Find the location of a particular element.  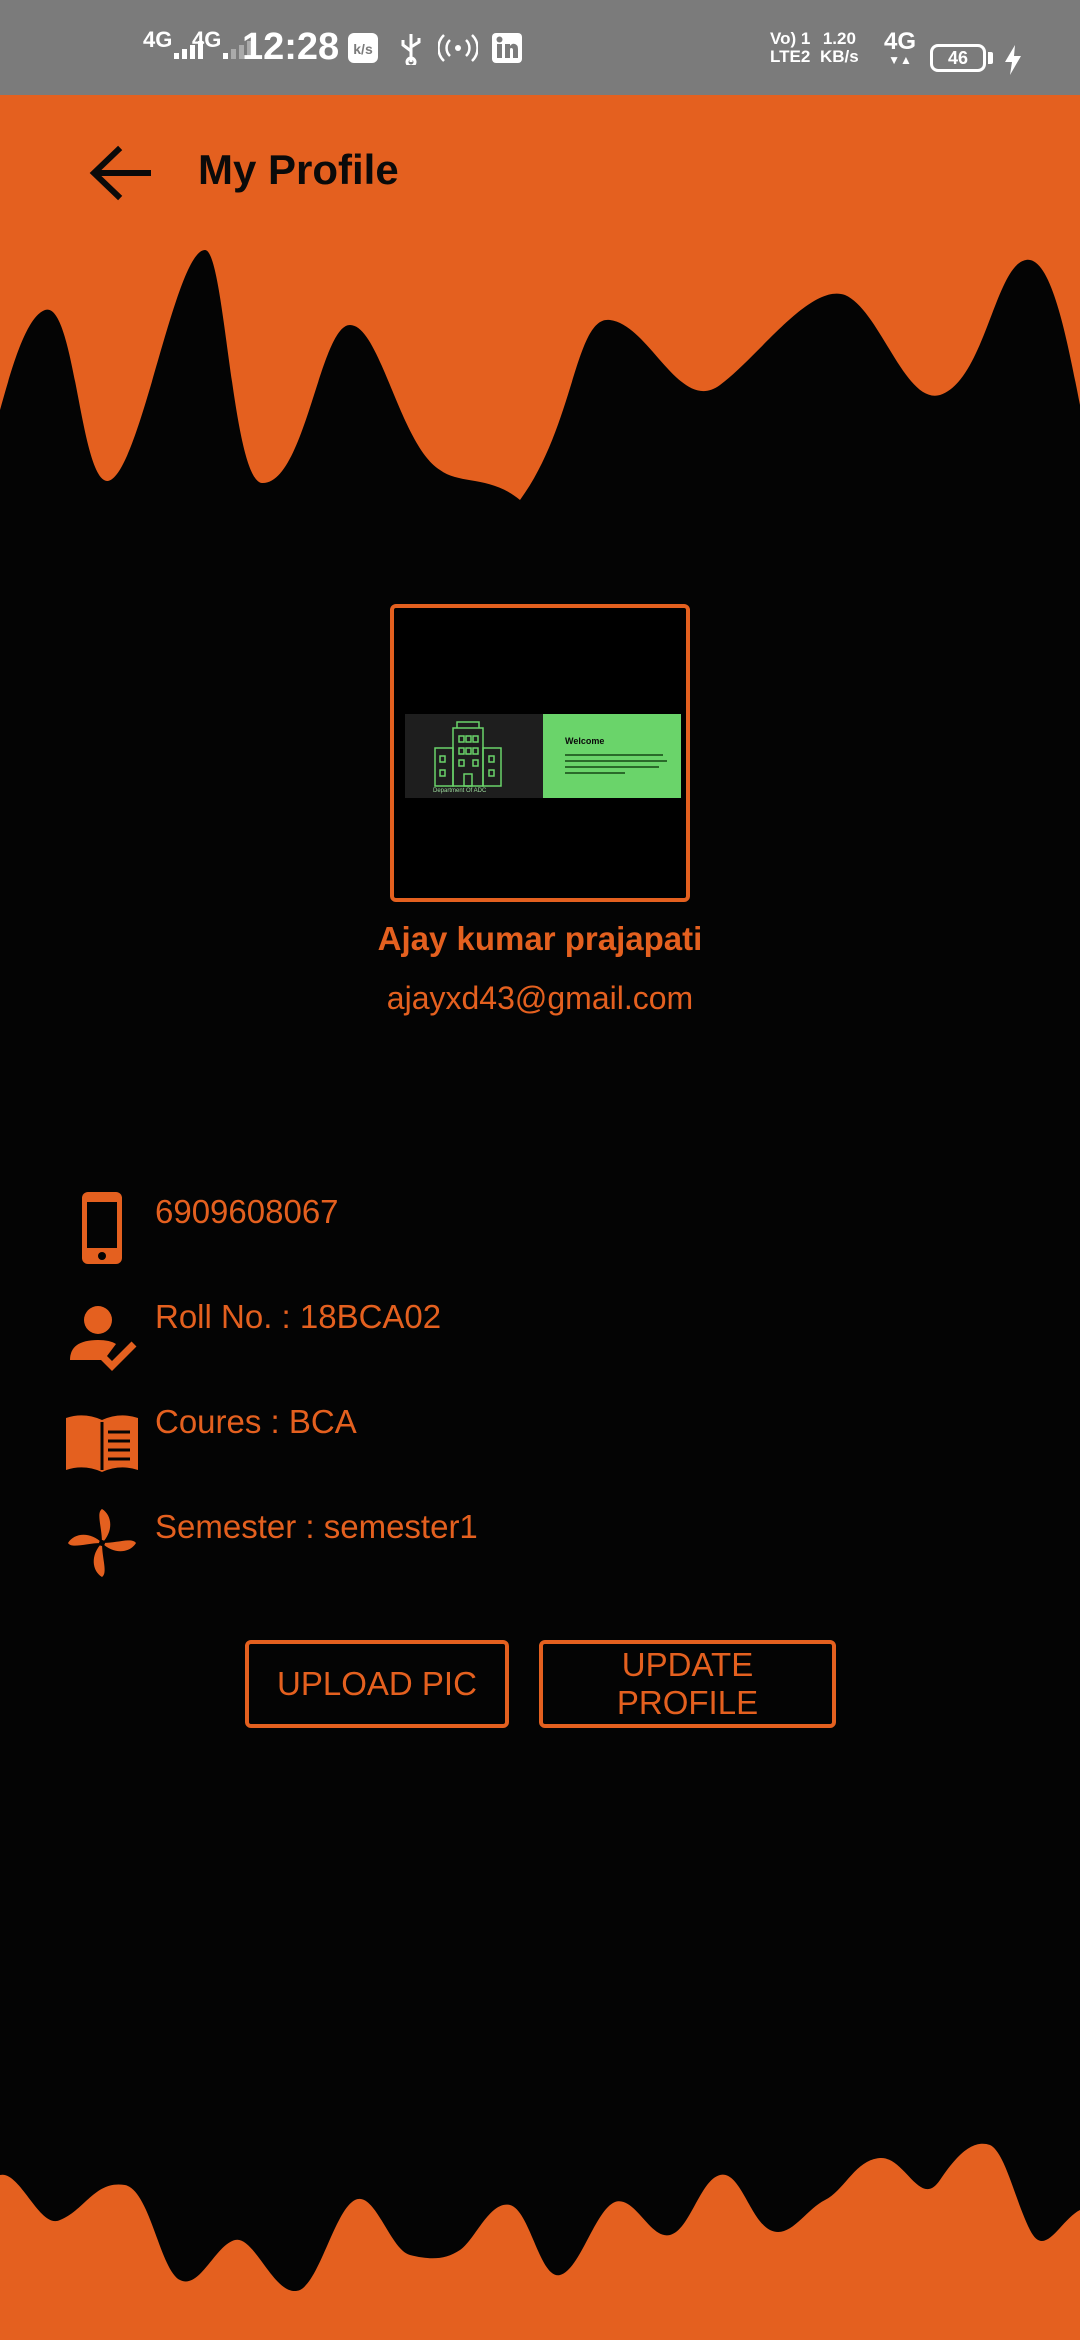

time-label: 12:28 is located at coordinates (291, 47).